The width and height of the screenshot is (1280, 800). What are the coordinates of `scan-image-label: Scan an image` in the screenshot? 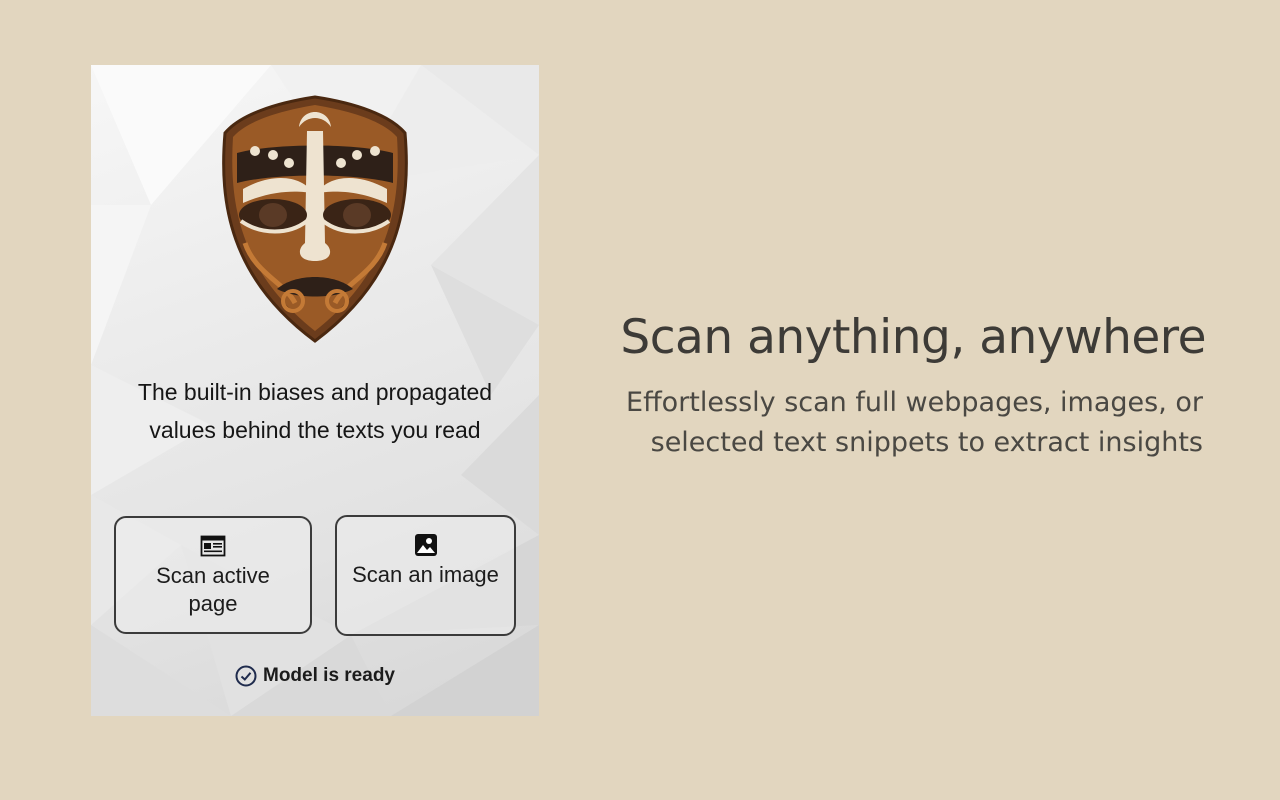 It's located at (425, 574).